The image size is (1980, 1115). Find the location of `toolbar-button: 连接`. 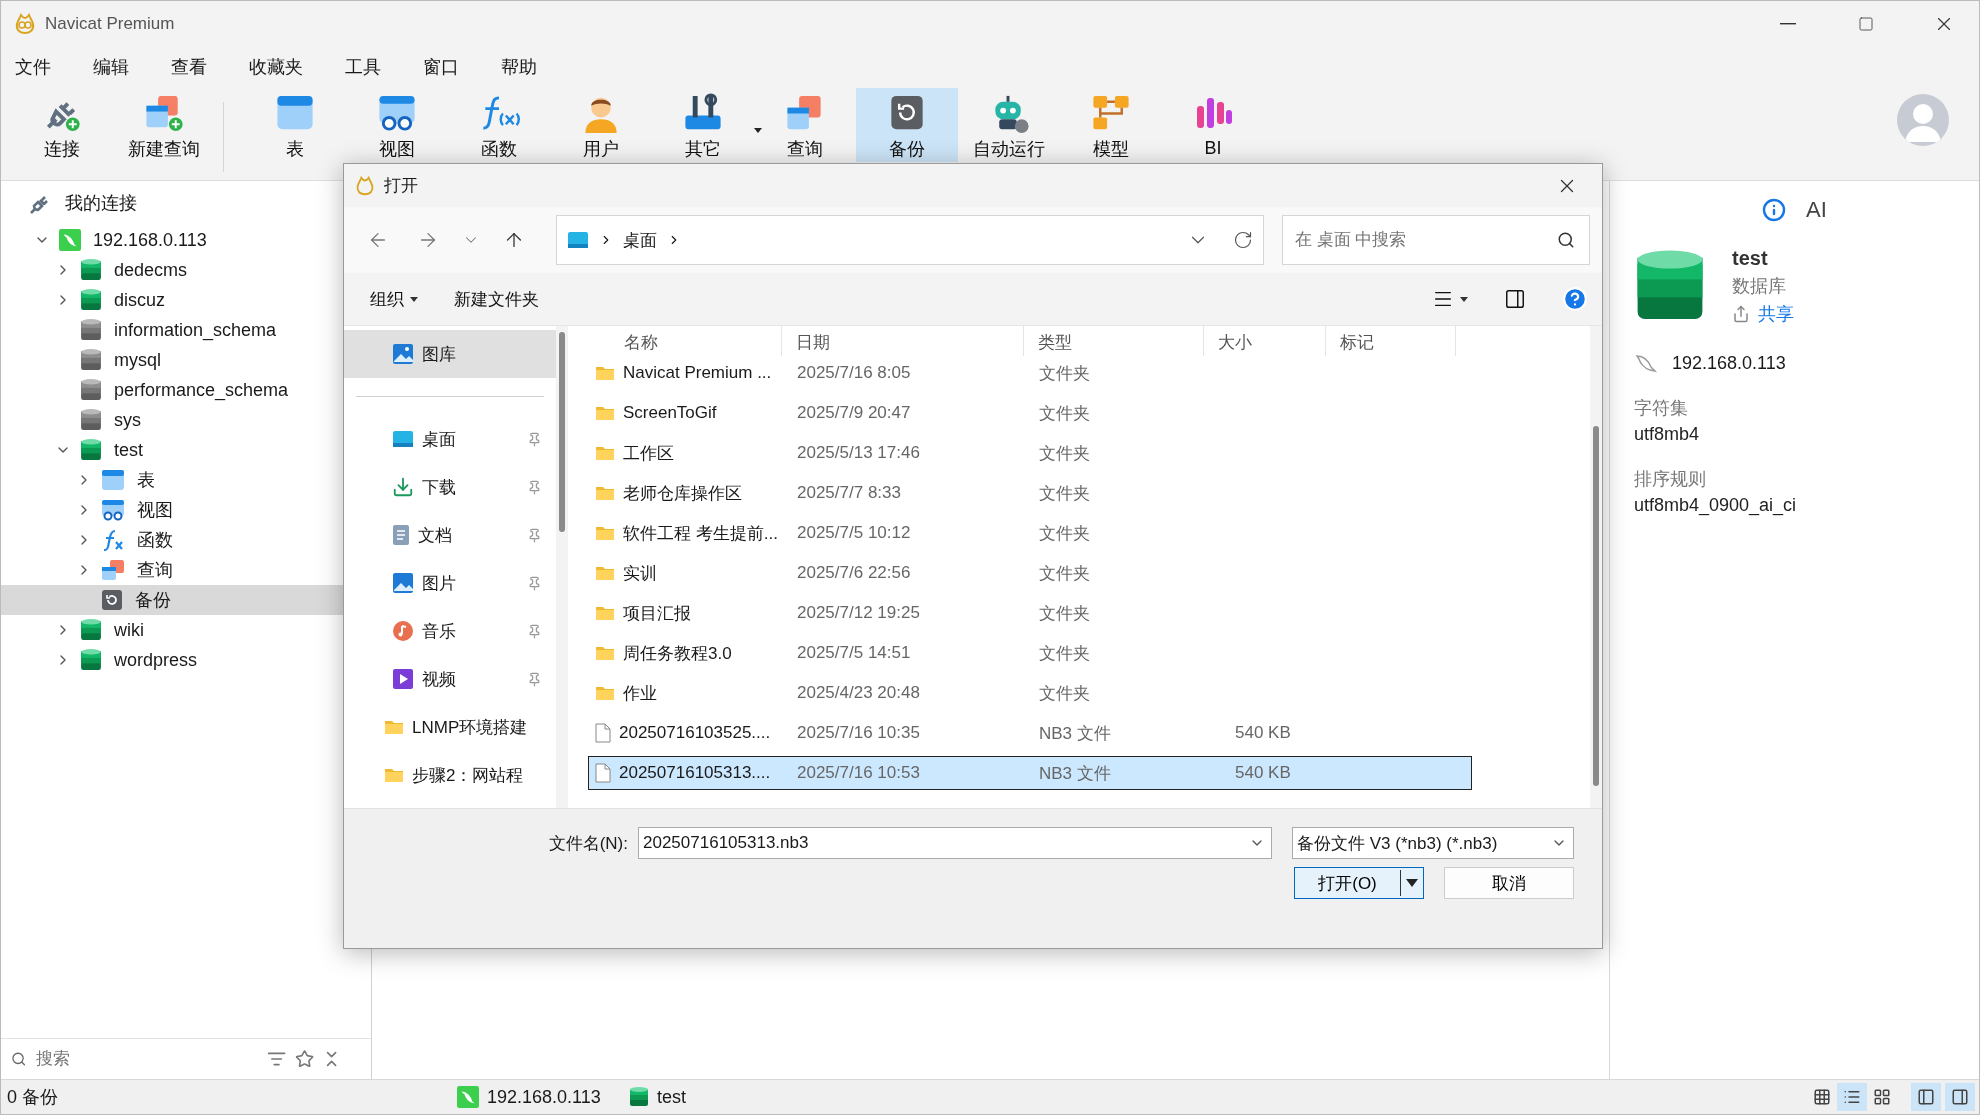

toolbar-button: 连接 is located at coordinates (62, 125).